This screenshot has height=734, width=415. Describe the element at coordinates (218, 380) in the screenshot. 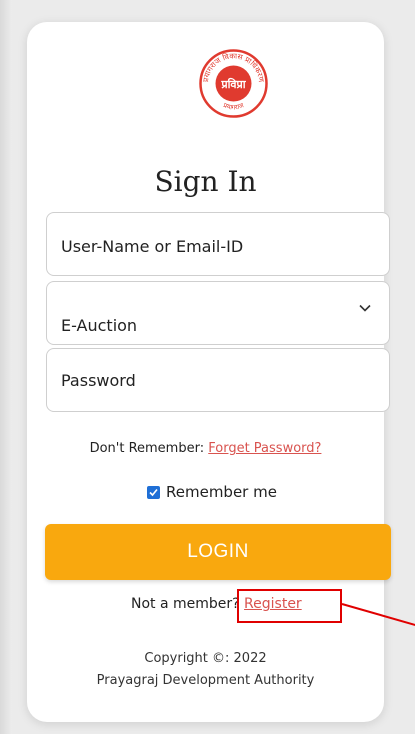

I see `password-input: Password` at that location.